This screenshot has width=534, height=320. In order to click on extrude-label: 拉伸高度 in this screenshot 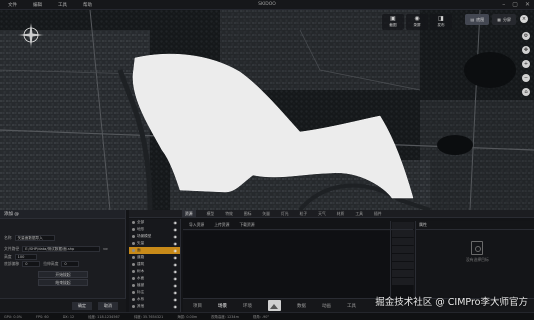, I will do `click(51, 263)`.